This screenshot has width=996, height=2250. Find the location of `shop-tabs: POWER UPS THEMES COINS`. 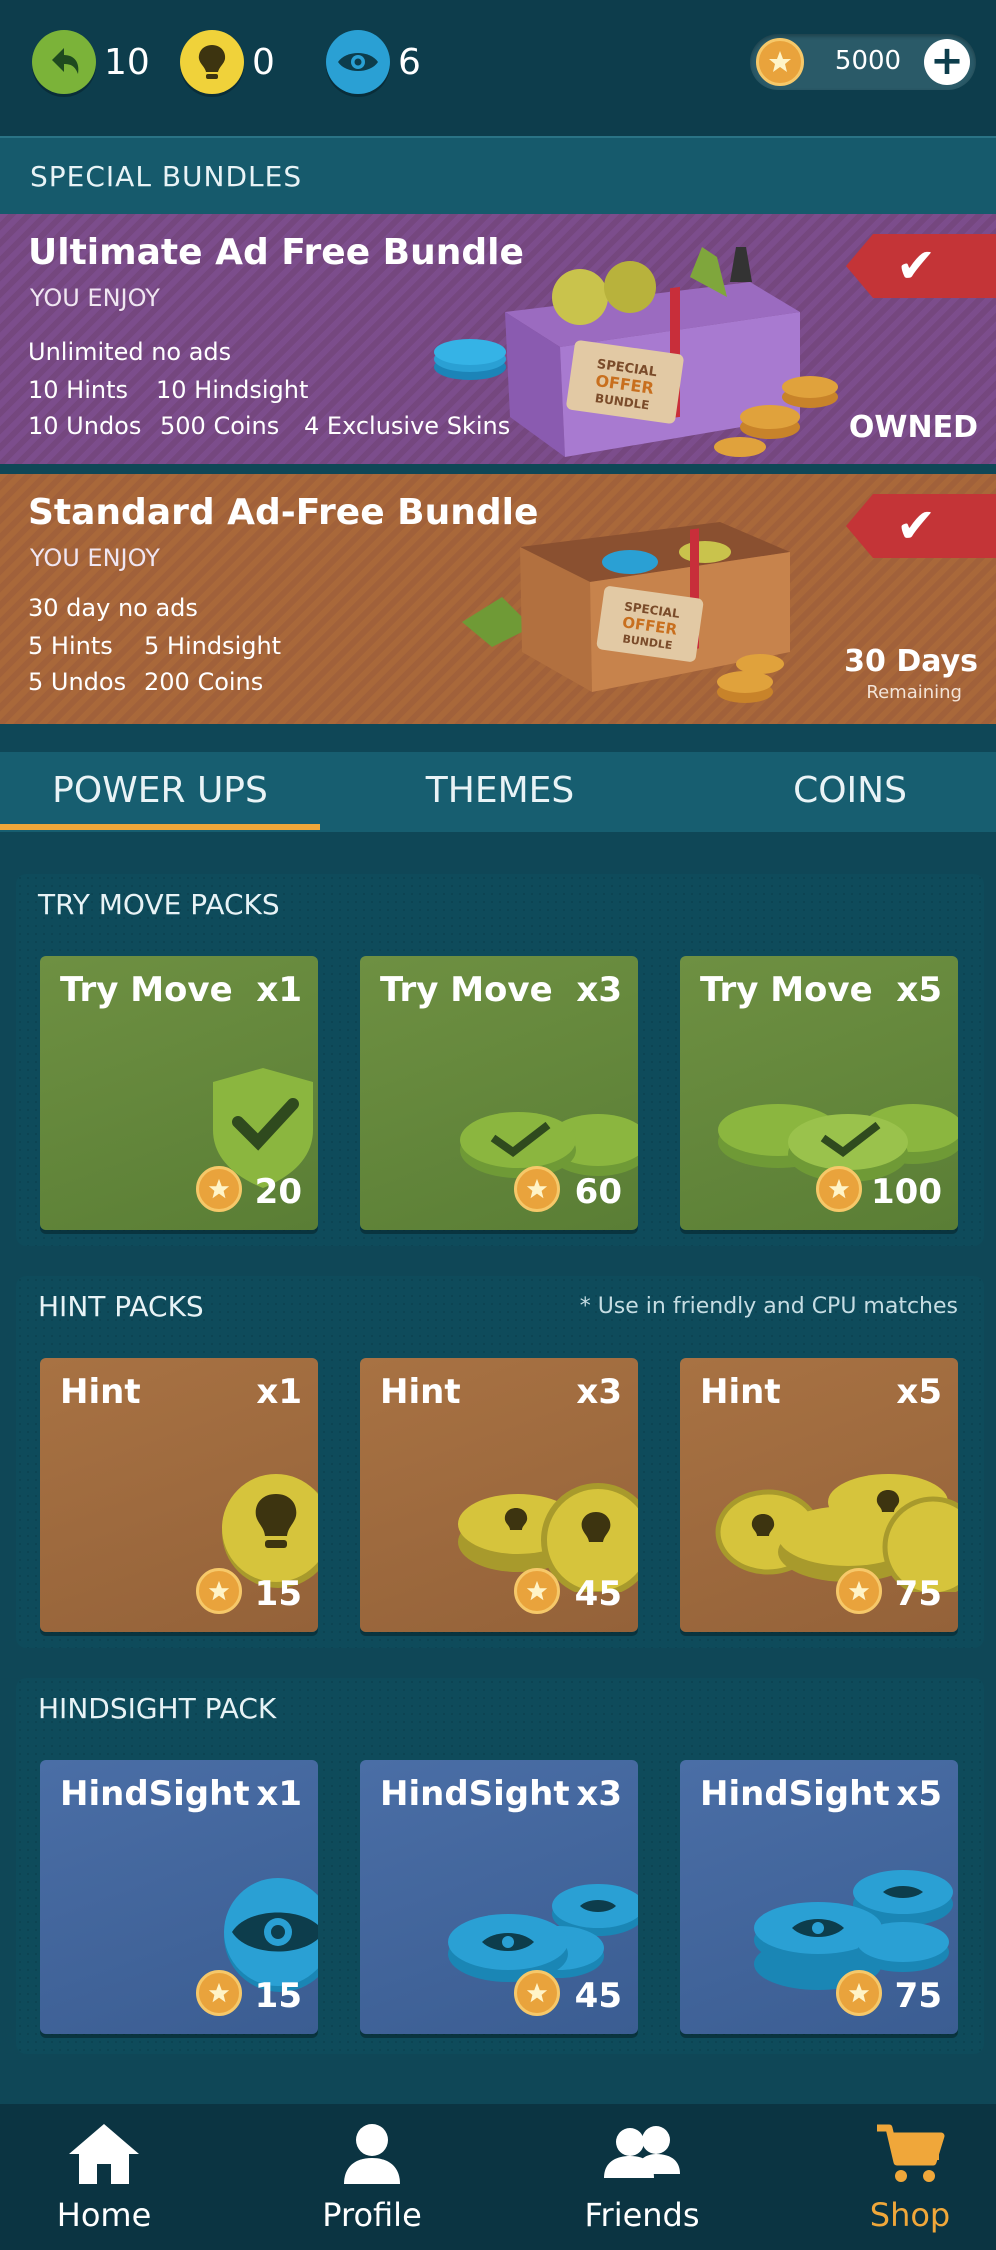

shop-tabs: POWER UPS THEMES COINS is located at coordinates (498, 792).